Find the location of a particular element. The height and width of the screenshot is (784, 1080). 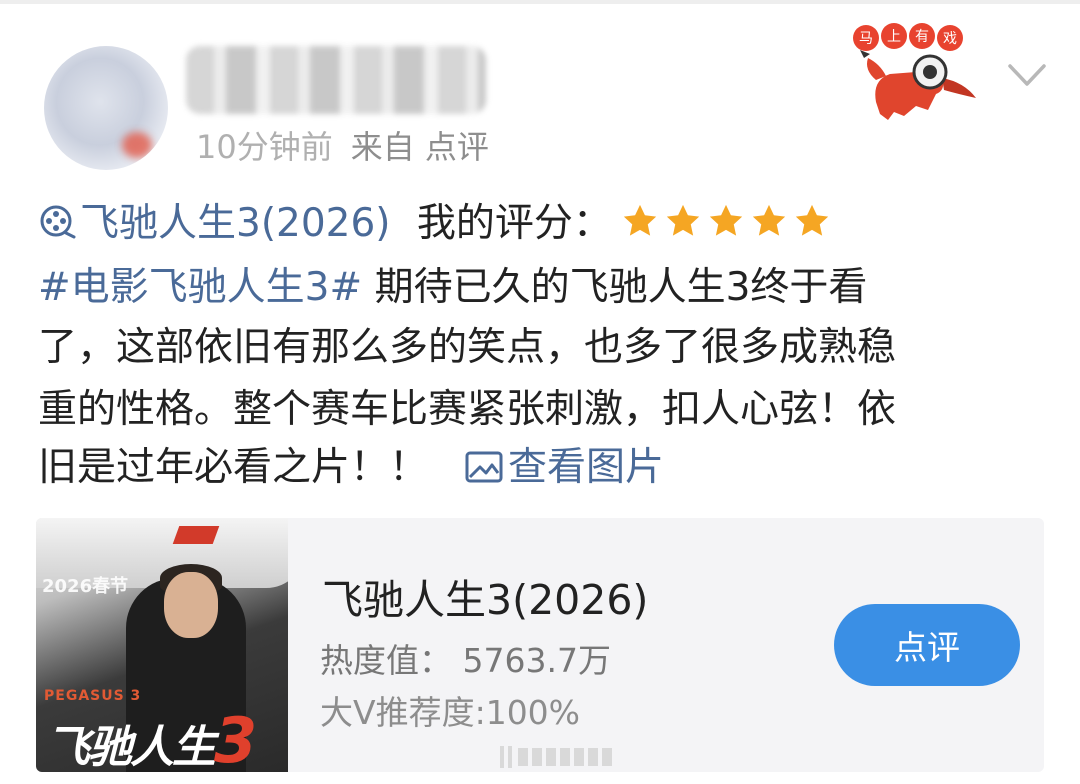

watermark is located at coordinates (556, 757).